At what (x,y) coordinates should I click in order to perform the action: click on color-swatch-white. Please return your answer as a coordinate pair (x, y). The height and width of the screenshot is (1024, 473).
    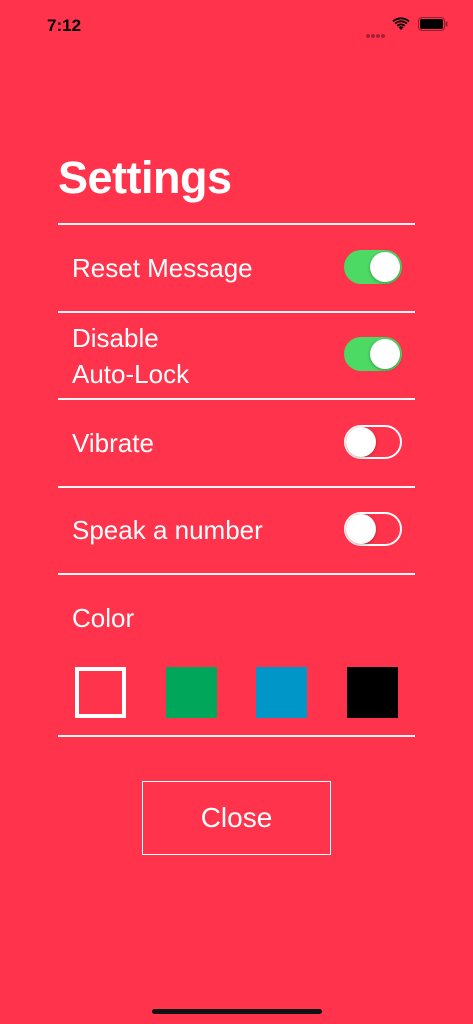
    Looking at the image, I should click on (100, 692).